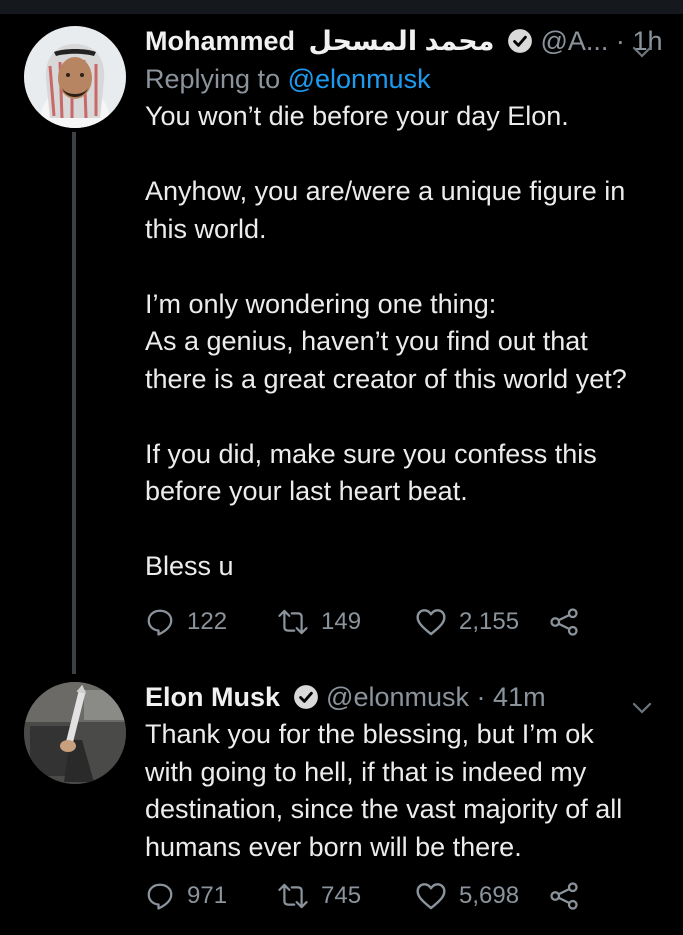 Image resolution: width=683 pixels, height=935 pixels. Describe the element at coordinates (357, 116) in the screenshot. I see `tweet-line: You won’t die before your day Elon.` at that location.